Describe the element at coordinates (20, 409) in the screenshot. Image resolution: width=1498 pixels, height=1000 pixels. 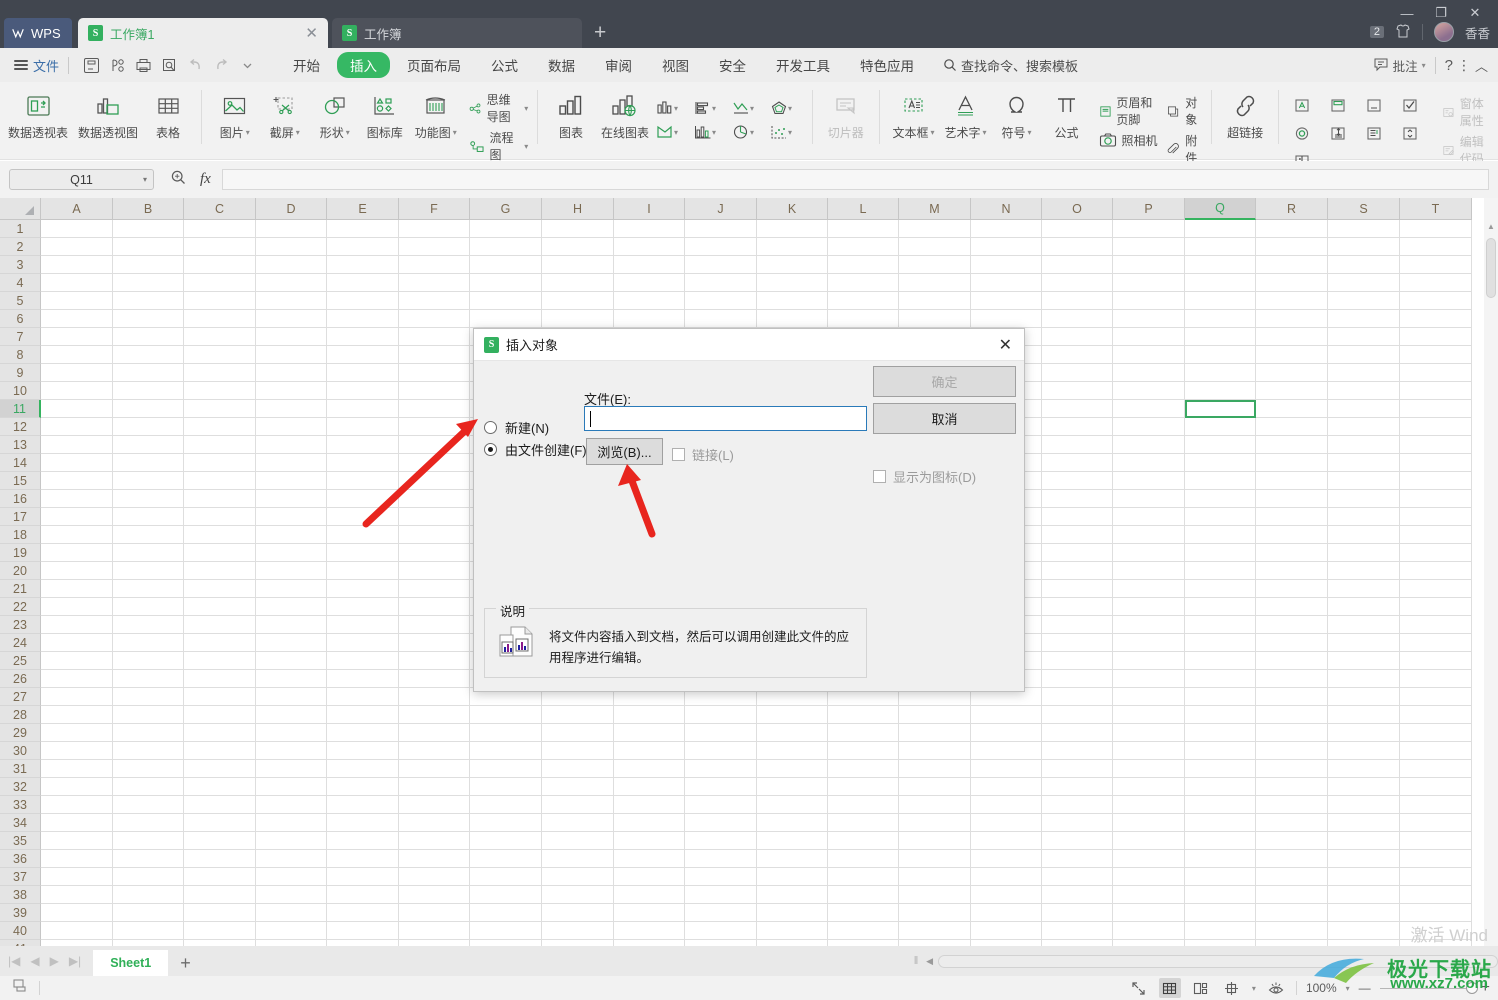
I see `row-header-11: 11` at that location.